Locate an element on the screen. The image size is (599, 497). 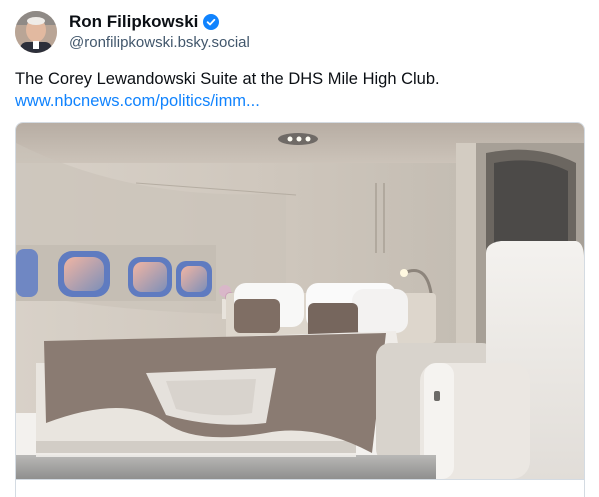
avatar-photo-icon is located at coordinates (36, 32).